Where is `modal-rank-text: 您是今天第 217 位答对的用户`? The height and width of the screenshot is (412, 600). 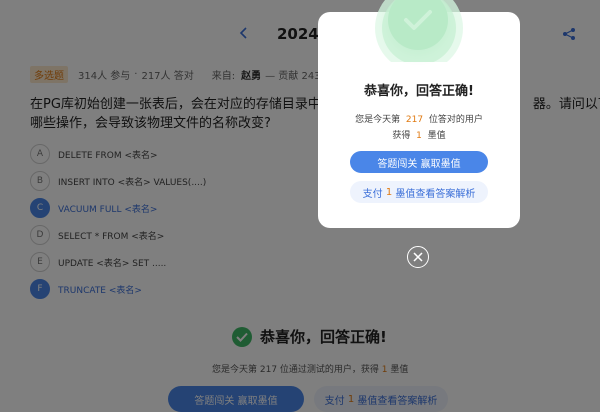
modal-rank-text: 您是今天第 217 位答对的用户 is located at coordinates (419, 120).